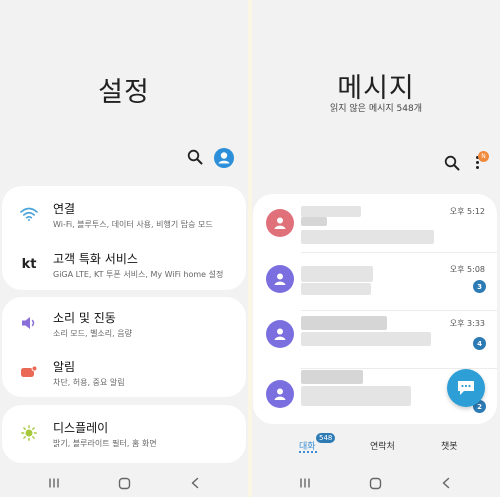 This screenshot has height=497, width=500. Describe the element at coordinates (382, 445) in the screenshot. I see `tab-contacts: 연락처` at that location.